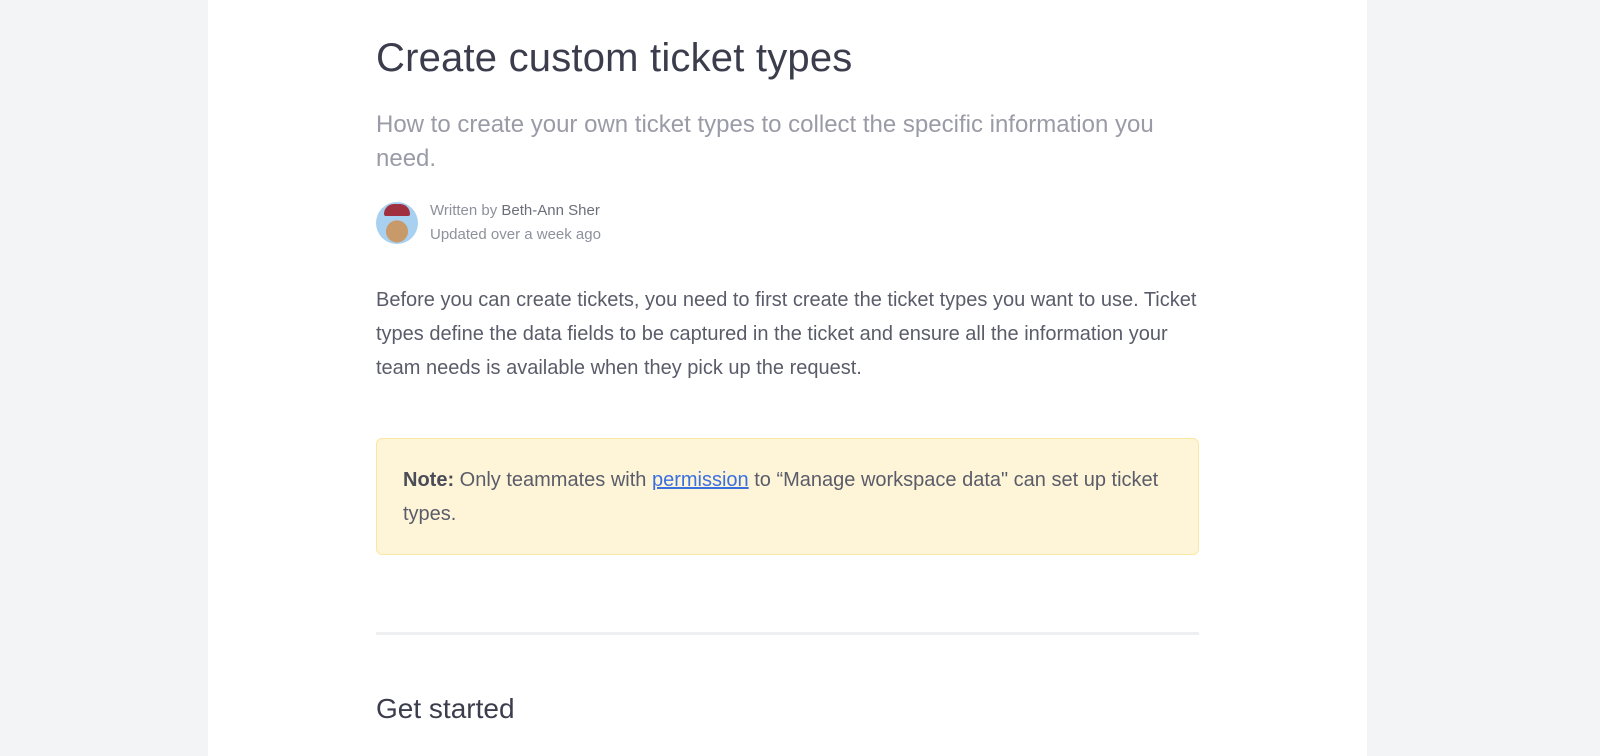 The image size is (1600, 756). I want to click on written-by: Written by Beth-Ann Sher, so click(515, 210).